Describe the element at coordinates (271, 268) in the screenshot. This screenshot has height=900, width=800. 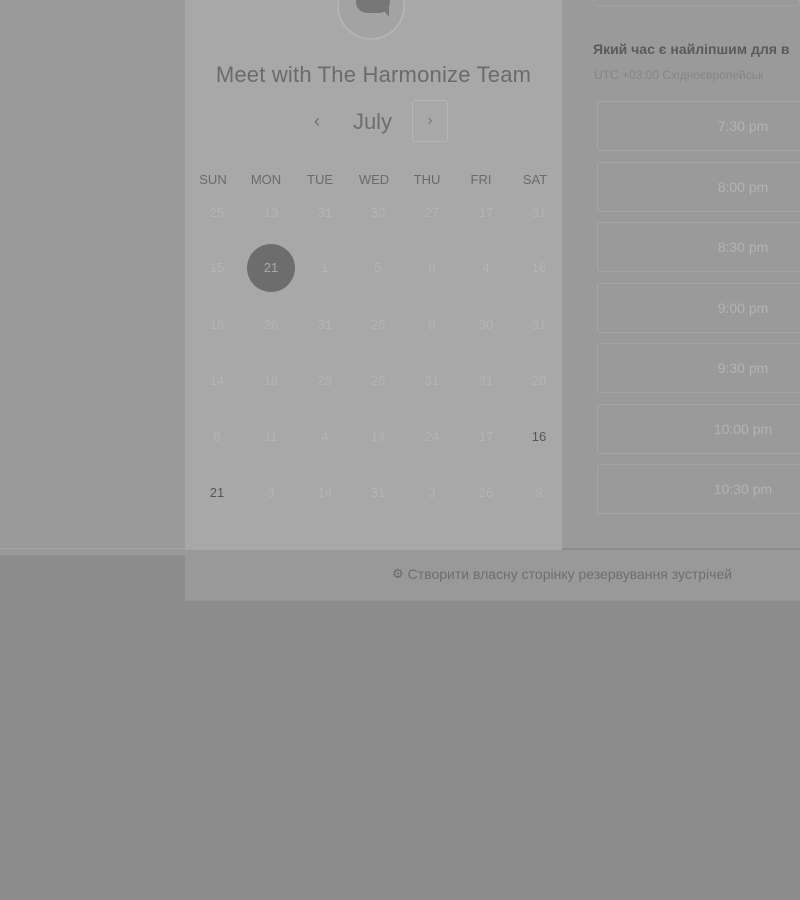
I see `calendar-day-selected: 21` at that location.